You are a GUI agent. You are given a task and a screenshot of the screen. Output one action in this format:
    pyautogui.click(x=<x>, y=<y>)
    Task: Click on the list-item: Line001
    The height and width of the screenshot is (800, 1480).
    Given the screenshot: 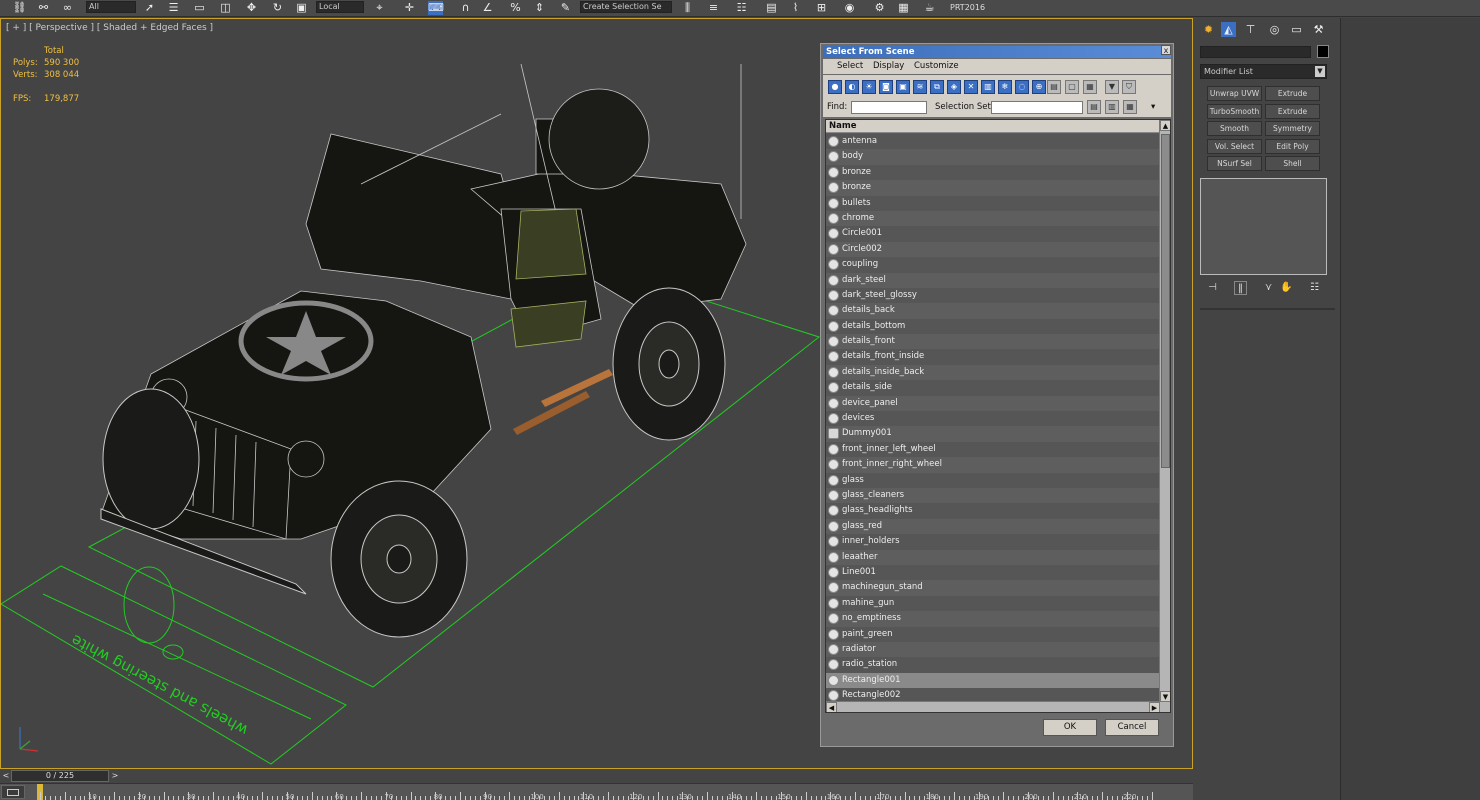 What is the action you would take?
    pyautogui.click(x=993, y=572)
    